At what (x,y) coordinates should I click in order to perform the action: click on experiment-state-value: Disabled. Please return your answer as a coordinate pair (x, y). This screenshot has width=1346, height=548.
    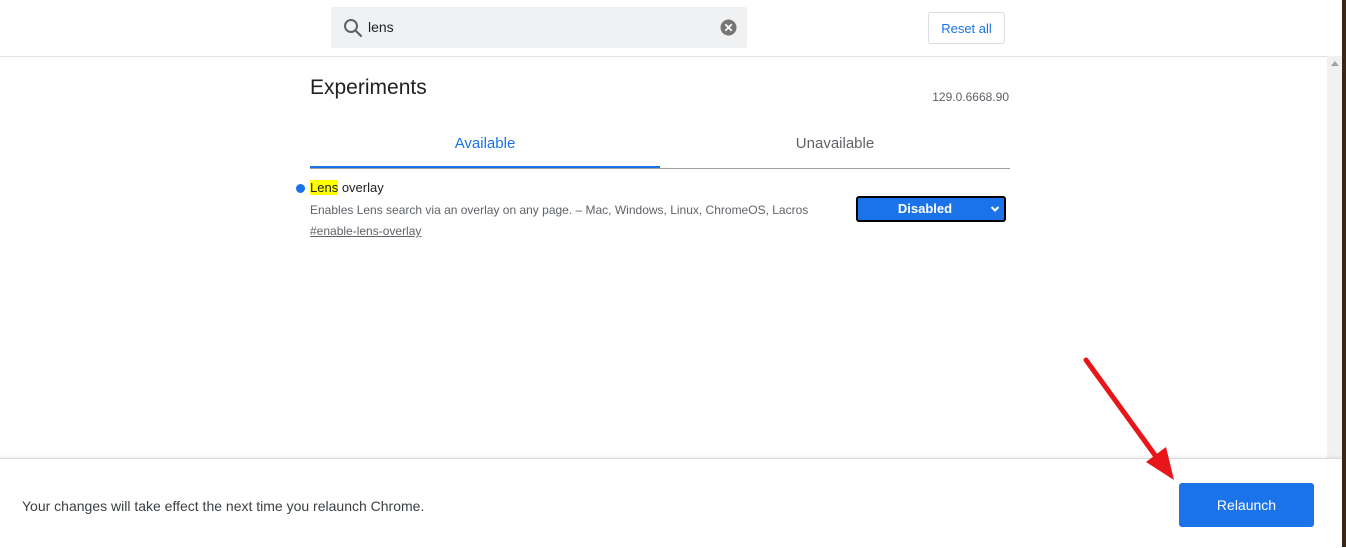
    Looking at the image, I should click on (925, 208).